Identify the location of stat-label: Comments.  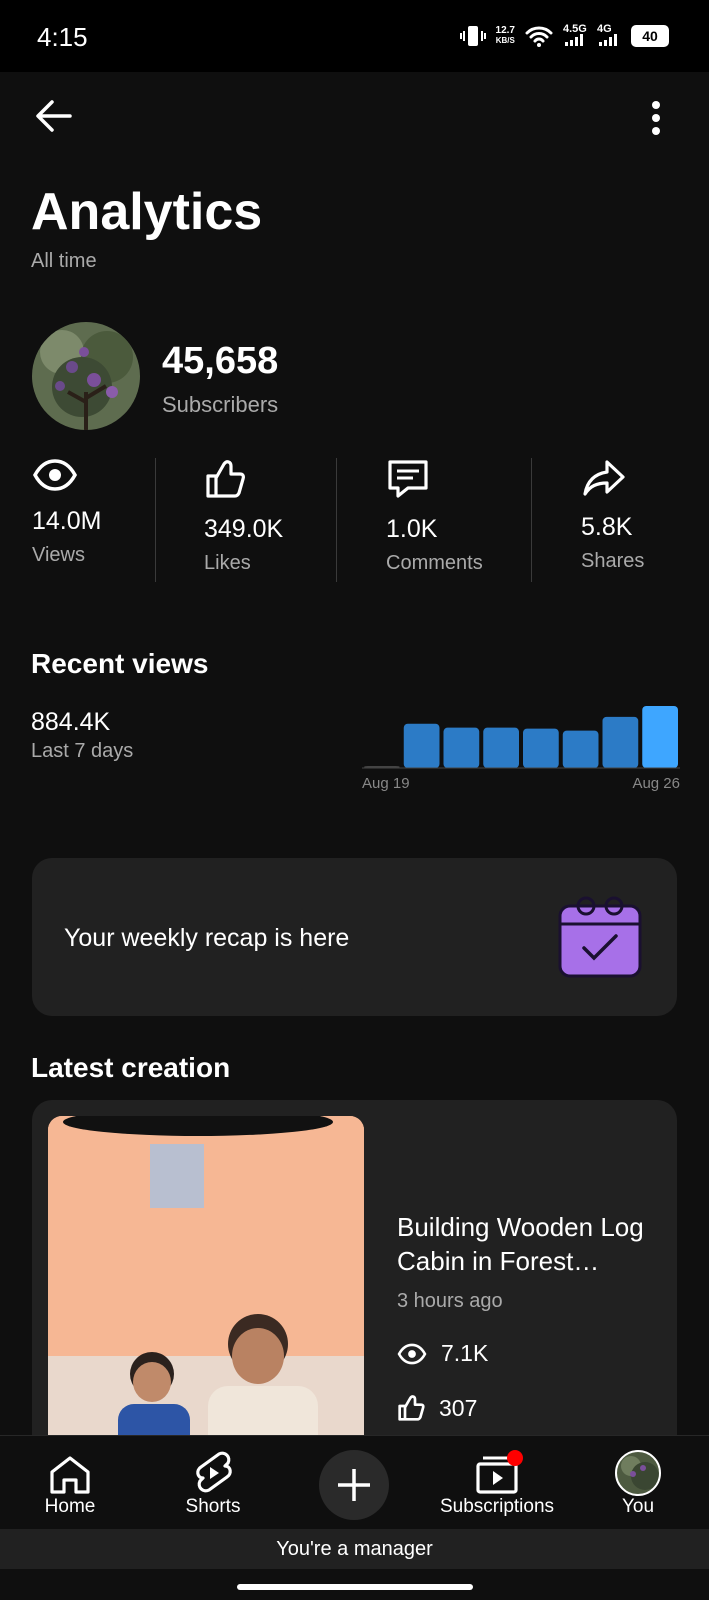
(434, 563).